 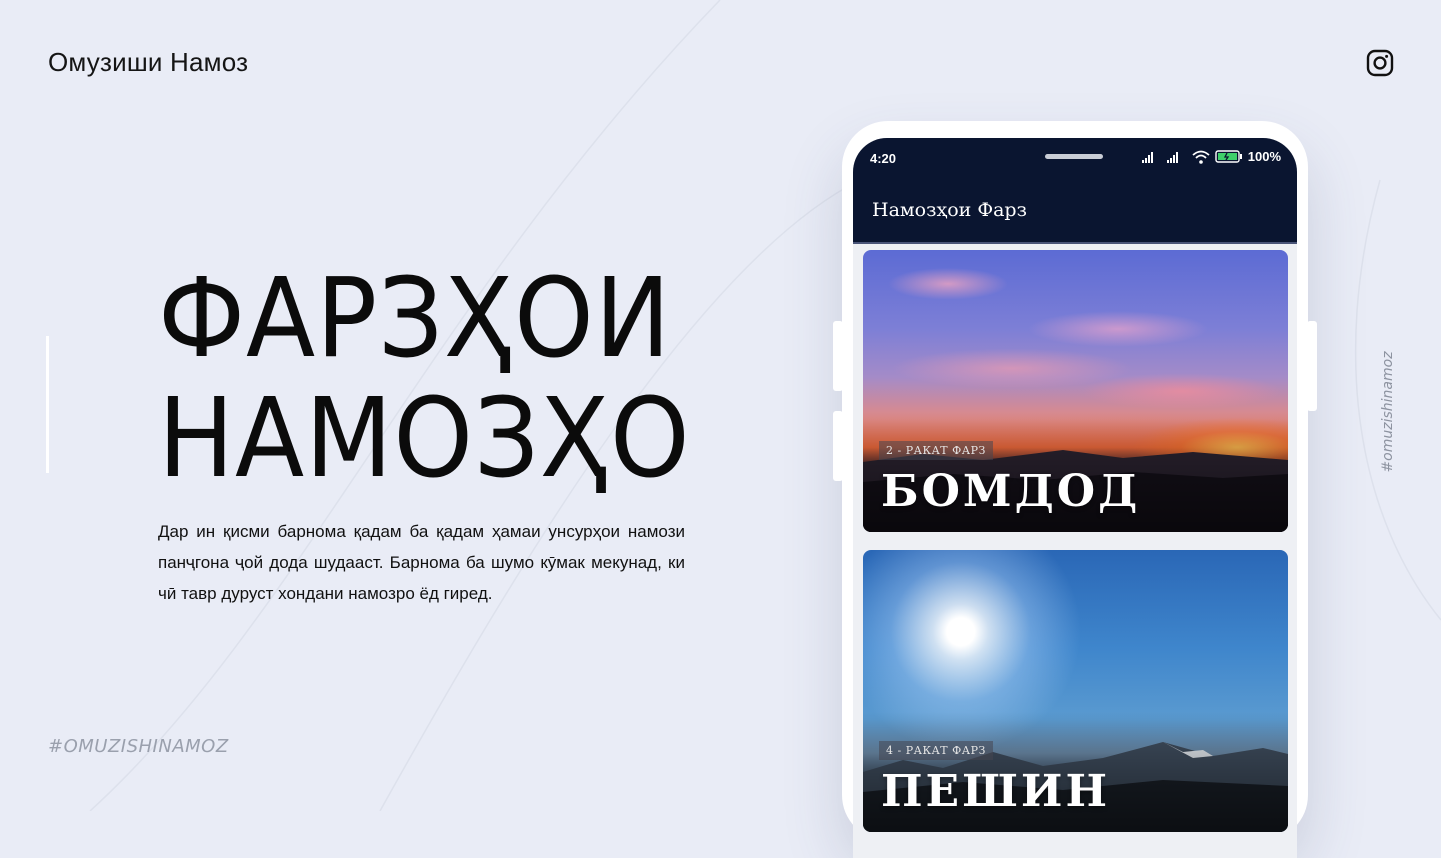 What do you see at coordinates (415, 318) in the screenshot?
I see `page-title-line-1: ФАРЗҲОИ` at bounding box center [415, 318].